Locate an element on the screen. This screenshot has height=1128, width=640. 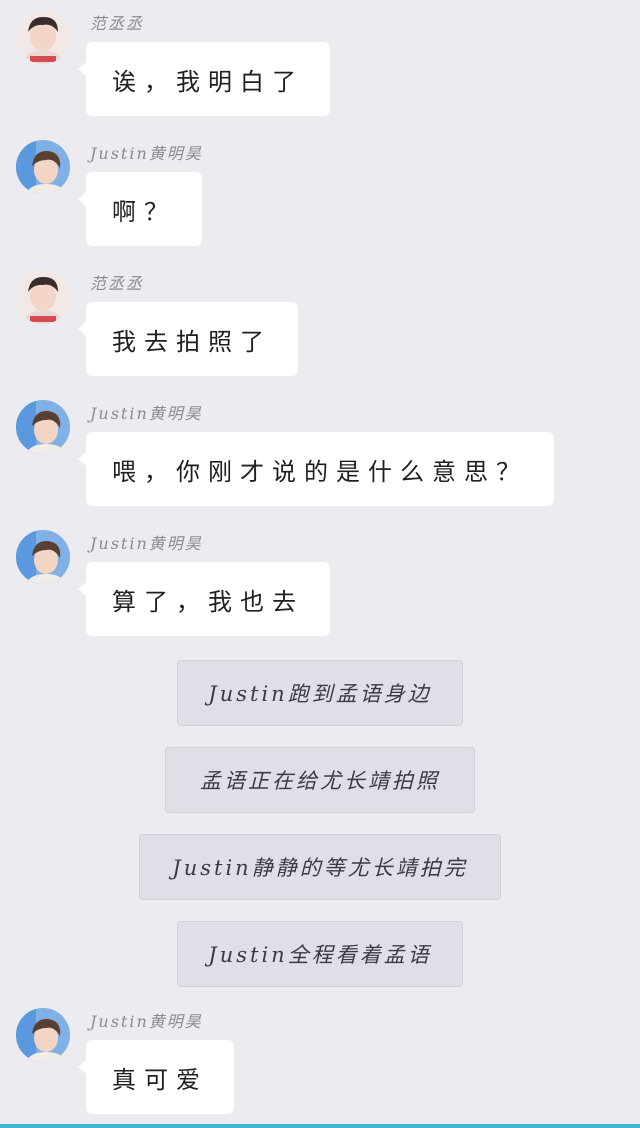
narration-box: Justin跑到孟语身边 is located at coordinates (320, 693).